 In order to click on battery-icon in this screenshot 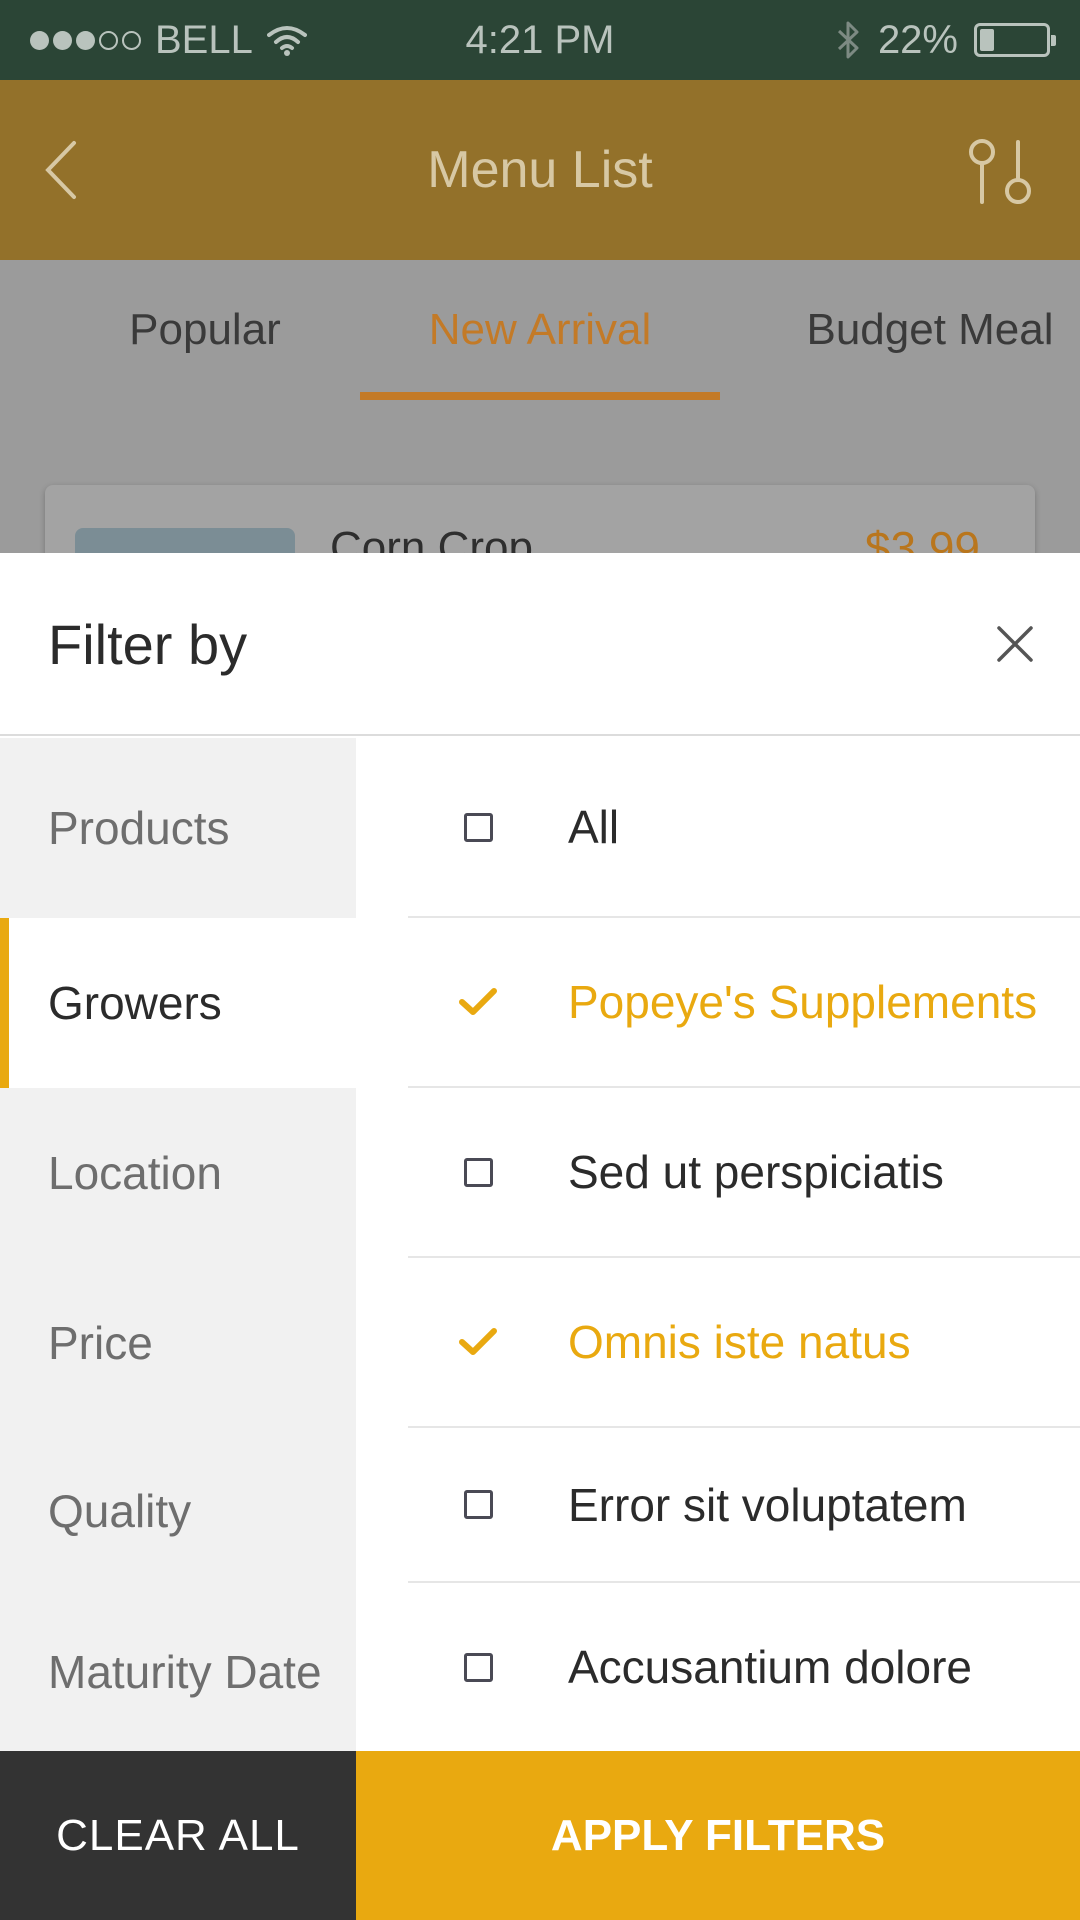, I will do `click(1015, 40)`.